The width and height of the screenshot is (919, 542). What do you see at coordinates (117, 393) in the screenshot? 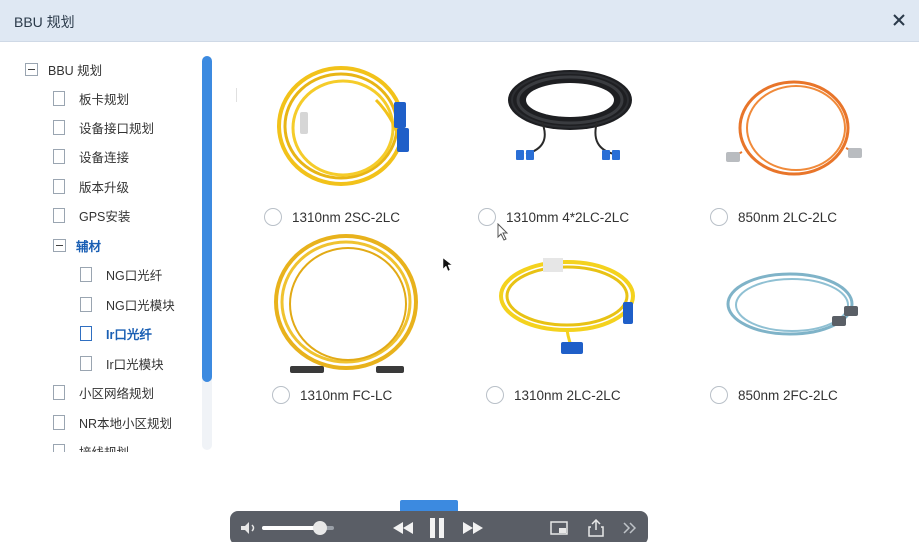
I see `tree-item-label: 小区网络规划` at bounding box center [117, 393].